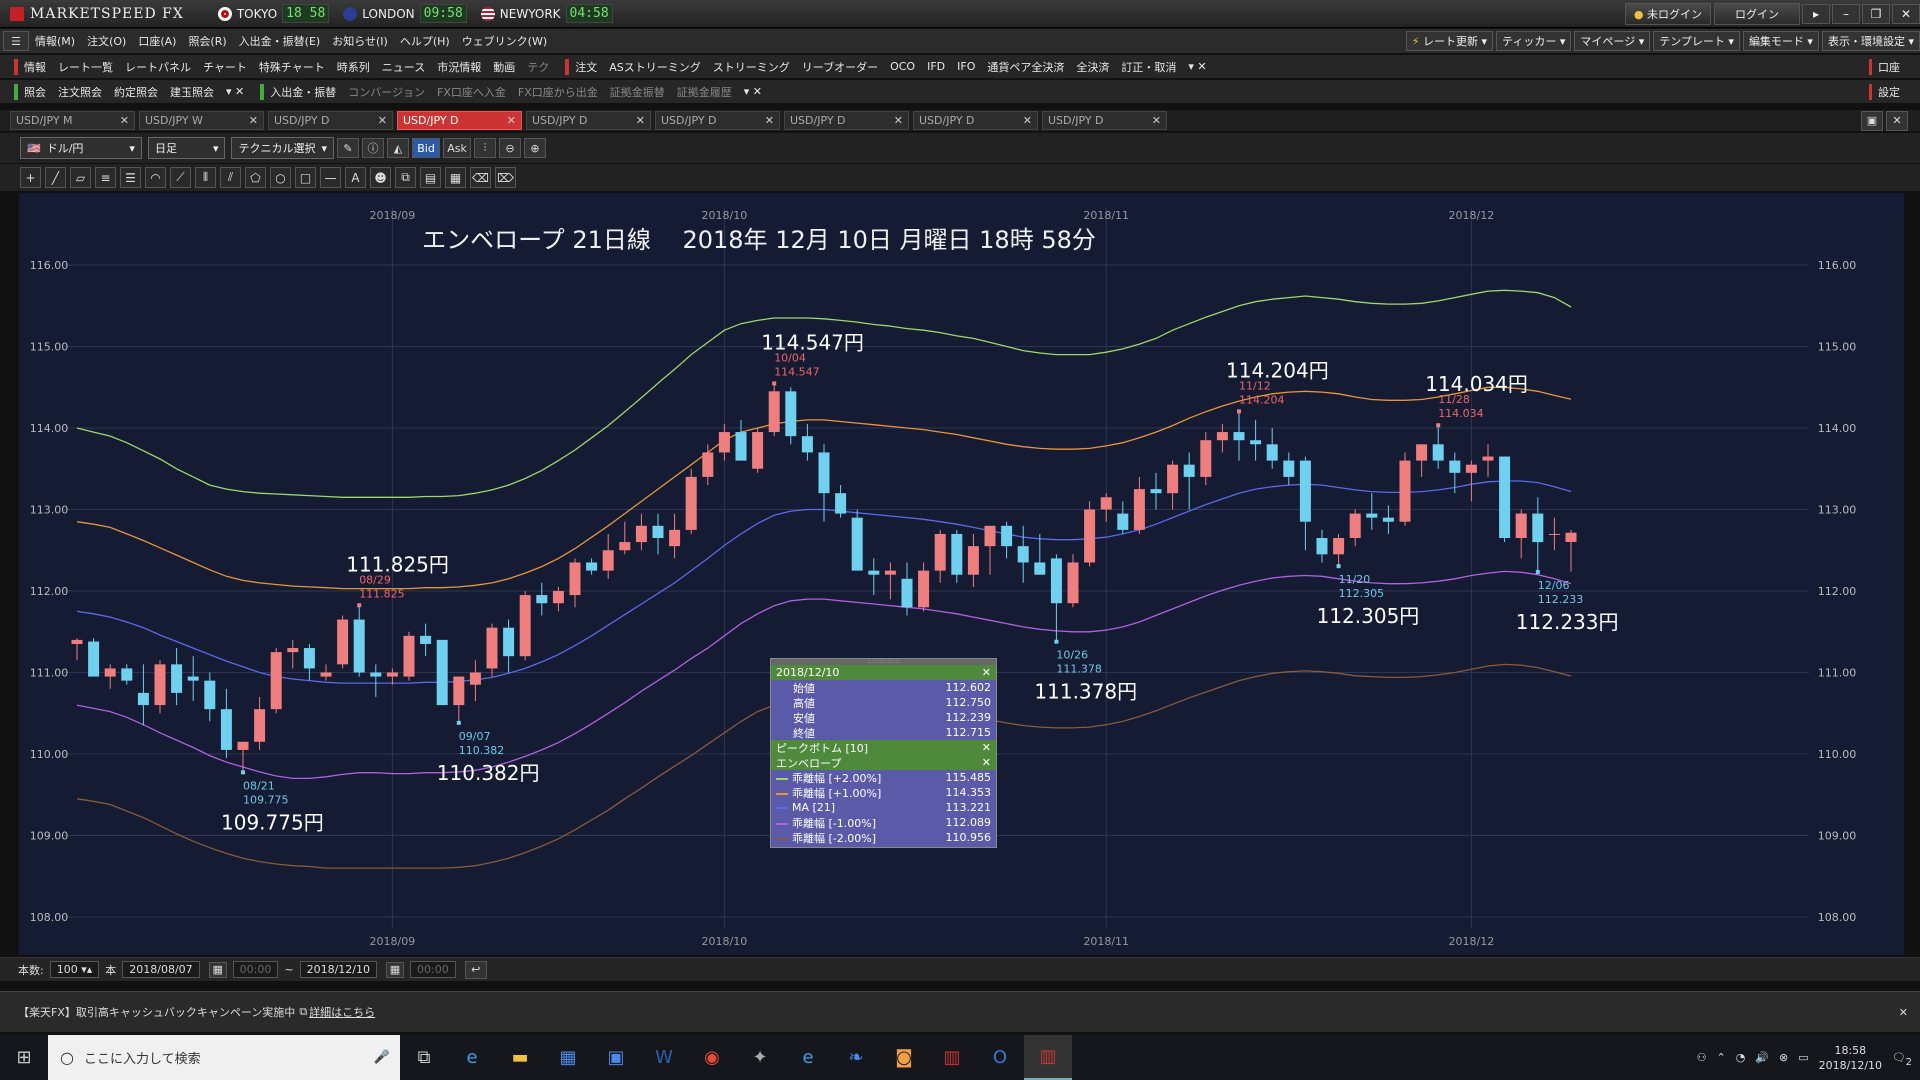 The width and height of the screenshot is (1920, 1080). What do you see at coordinates (535, 148) in the screenshot?
I see `zoom-in-icon: ⊕` at bounding box center [535, 148].